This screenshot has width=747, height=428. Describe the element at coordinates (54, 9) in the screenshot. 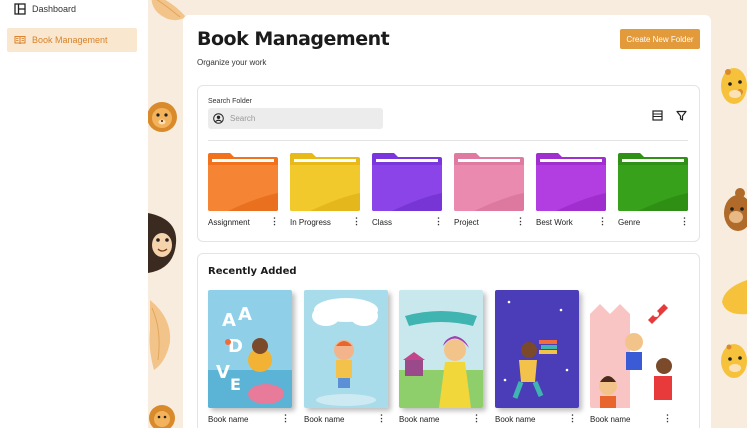

I see `sidebar-item-label: Dashboard` at that location.